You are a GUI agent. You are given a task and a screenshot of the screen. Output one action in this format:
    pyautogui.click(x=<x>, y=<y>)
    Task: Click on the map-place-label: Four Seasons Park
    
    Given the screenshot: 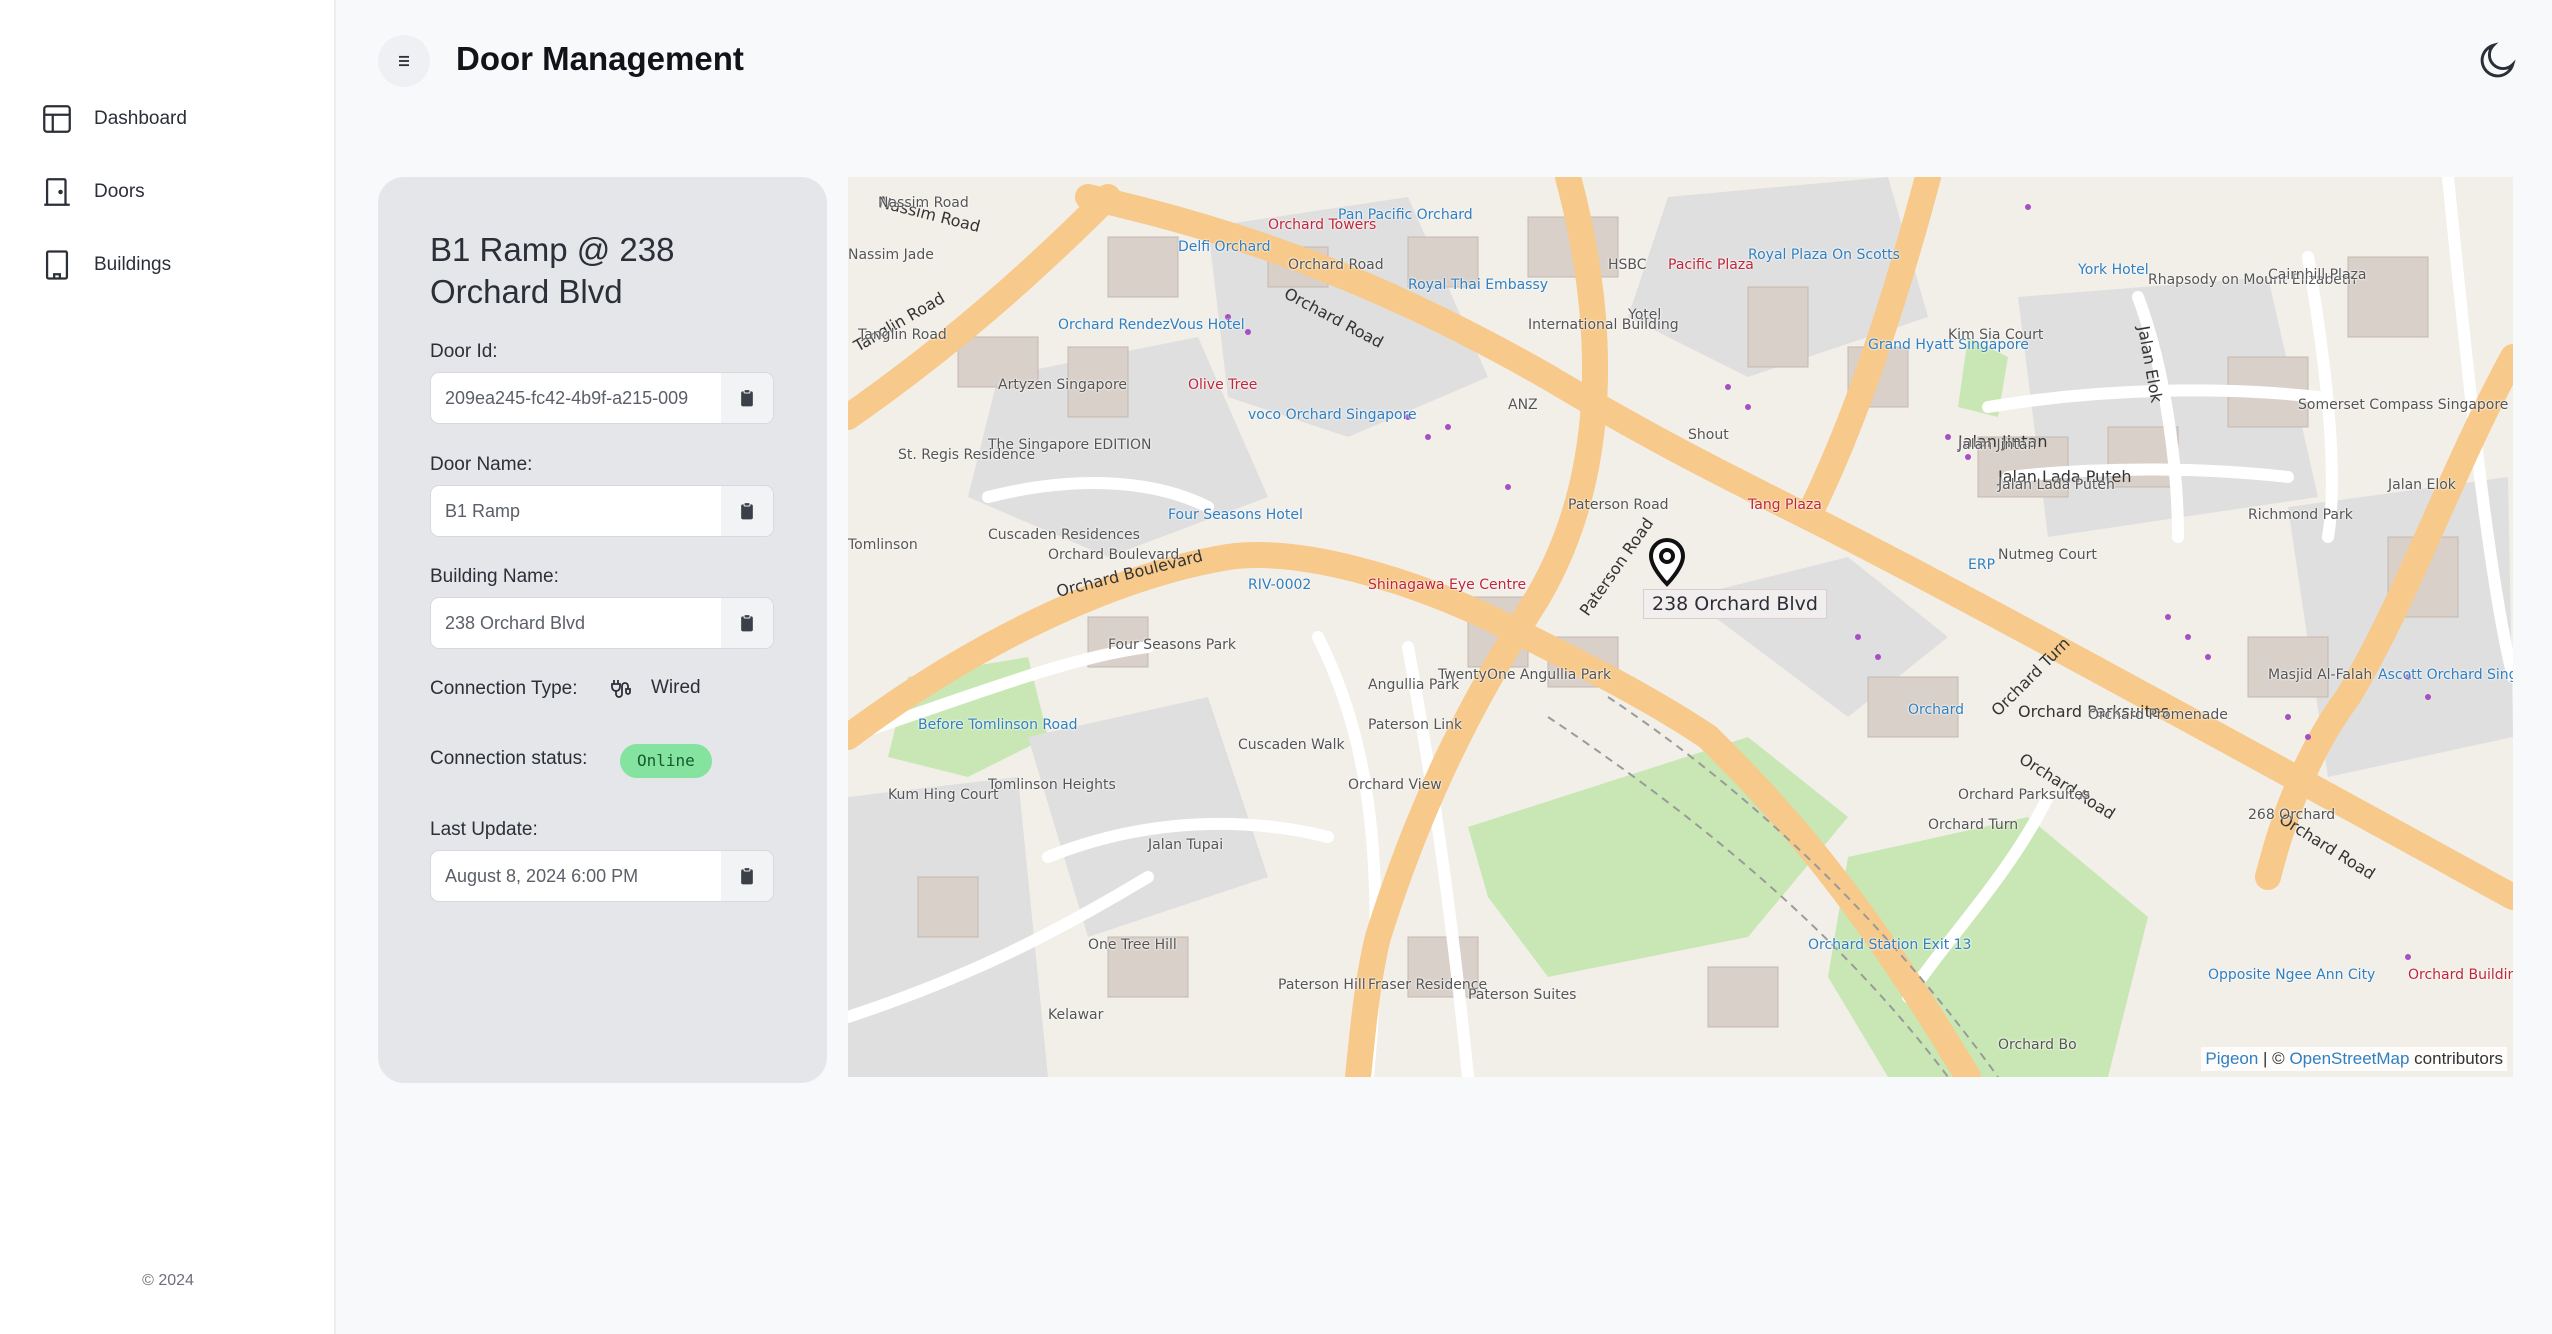 What is the action you would take?
    pyautogui.click(x=1172, y=645)
    